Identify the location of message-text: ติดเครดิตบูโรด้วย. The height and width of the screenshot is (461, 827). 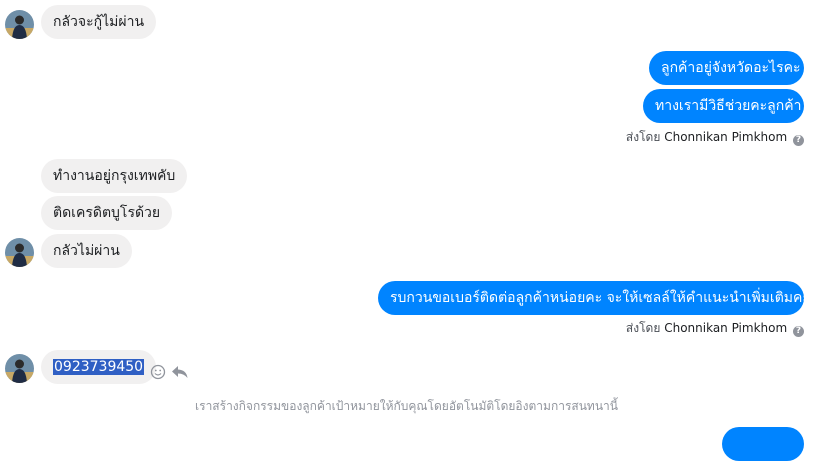
(107, 213).